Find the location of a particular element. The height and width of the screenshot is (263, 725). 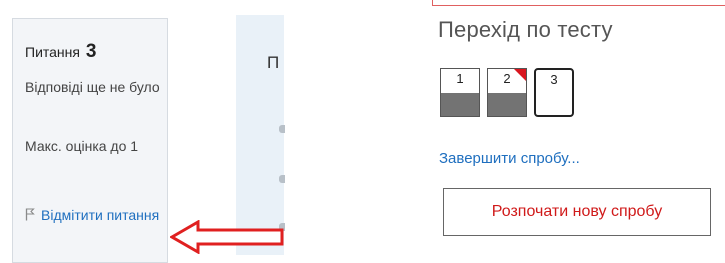

quiz-navigation-title: Перехід по тесту is located at coordinates (525, 29).